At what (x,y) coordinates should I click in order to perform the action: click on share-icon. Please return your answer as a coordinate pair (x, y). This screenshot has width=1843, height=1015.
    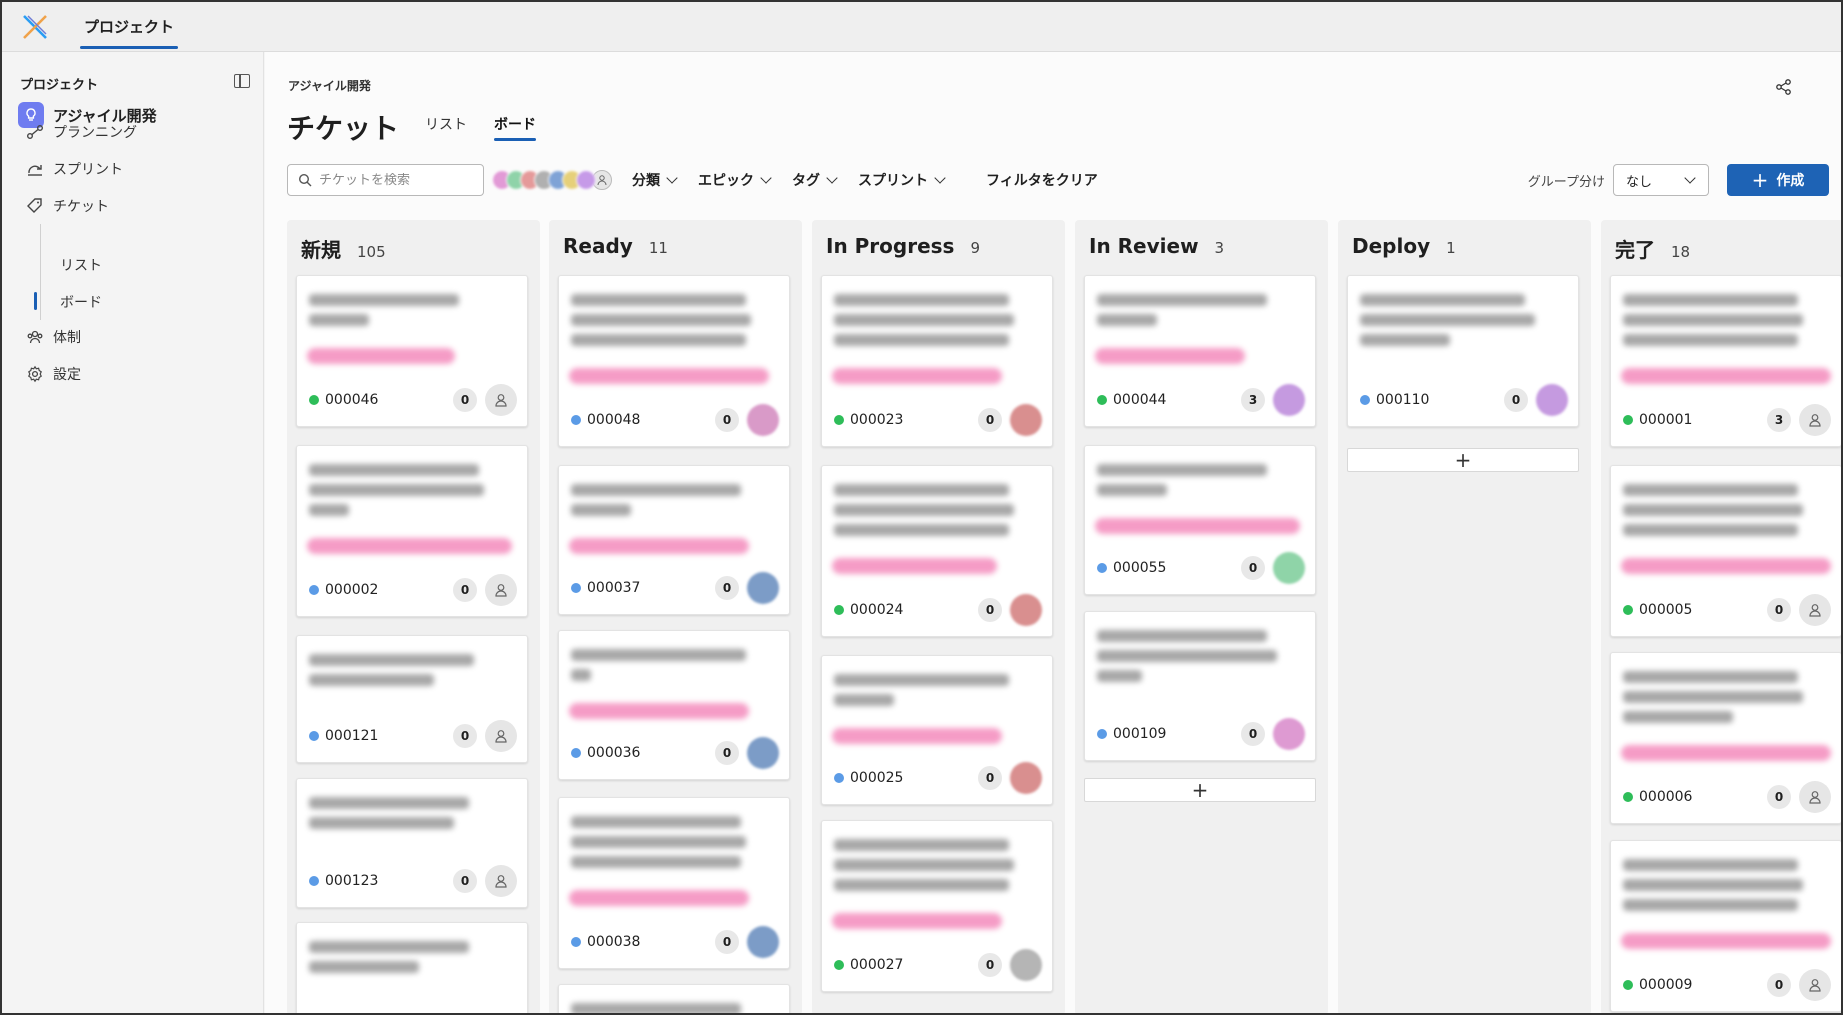
    Looking at the image, I should click on (1784, 87).